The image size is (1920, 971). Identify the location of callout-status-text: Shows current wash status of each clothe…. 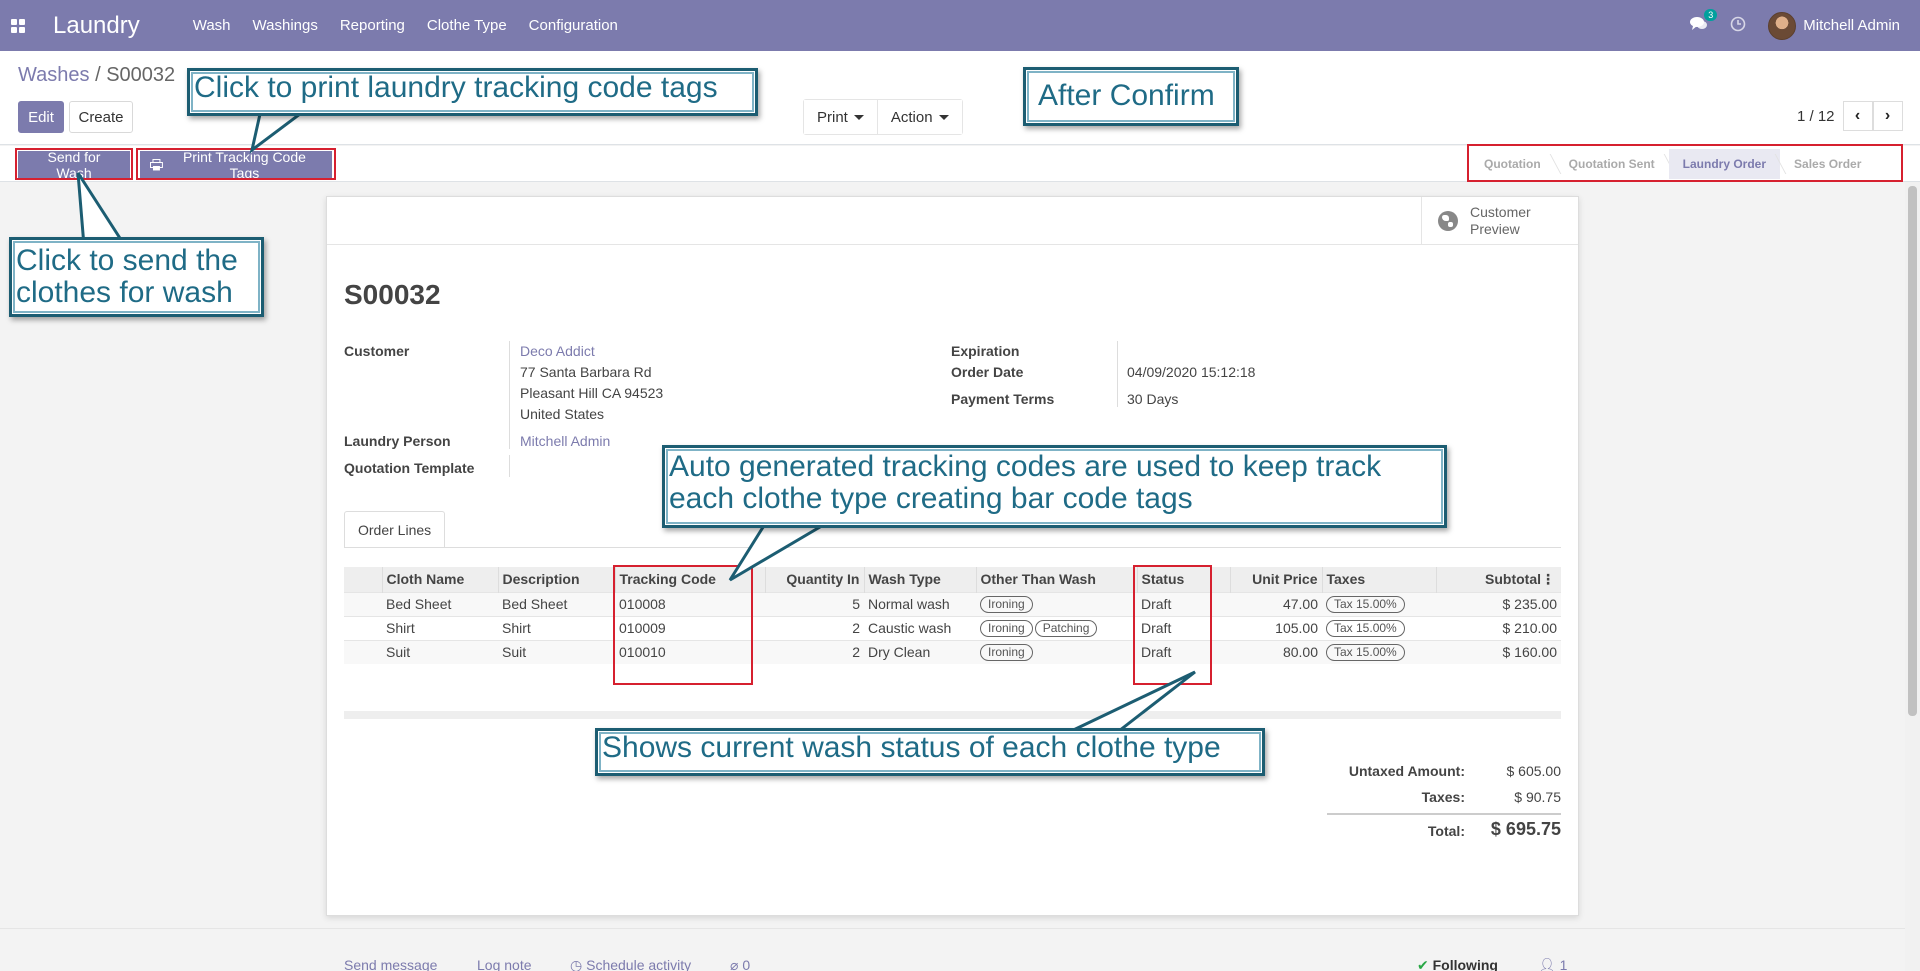
(911, 747).